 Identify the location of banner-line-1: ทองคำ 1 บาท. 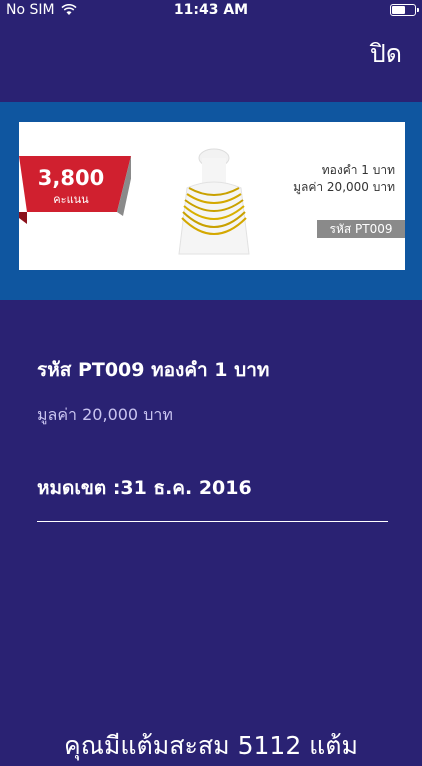
(358, 170).